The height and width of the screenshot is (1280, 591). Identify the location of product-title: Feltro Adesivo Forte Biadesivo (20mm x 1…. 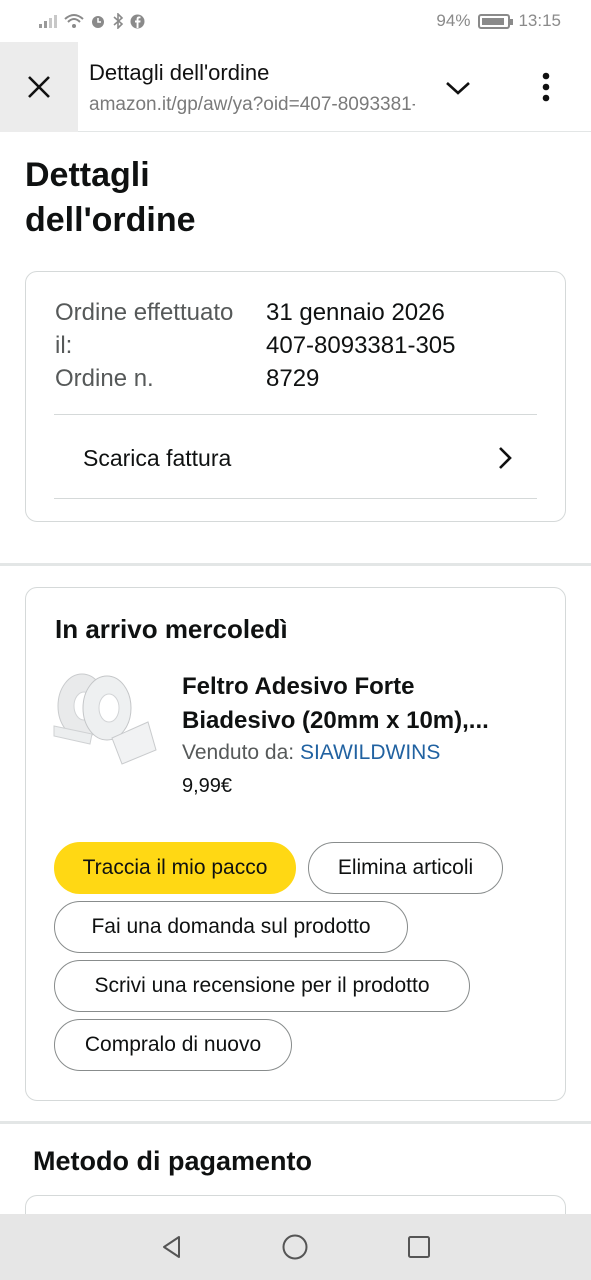
(362, 704).